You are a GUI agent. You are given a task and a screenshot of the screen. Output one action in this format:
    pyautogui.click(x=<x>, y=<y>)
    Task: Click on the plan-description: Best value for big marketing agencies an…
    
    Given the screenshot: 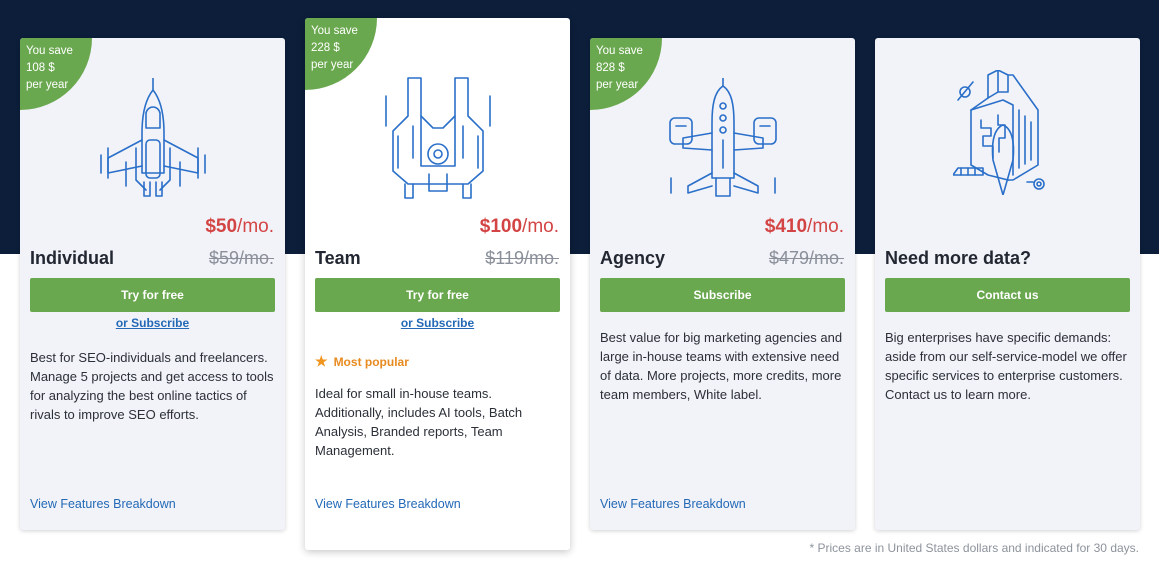 What is the action you would take?
    pyautogui.click(x=721, y=366)
    